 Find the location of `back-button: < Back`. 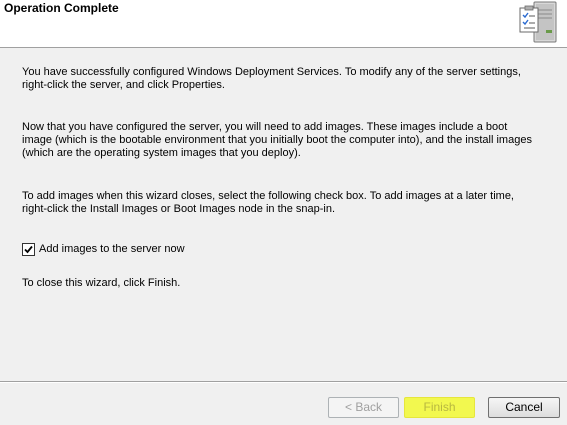

back-button: < Back is located at coordinates (363, 407).